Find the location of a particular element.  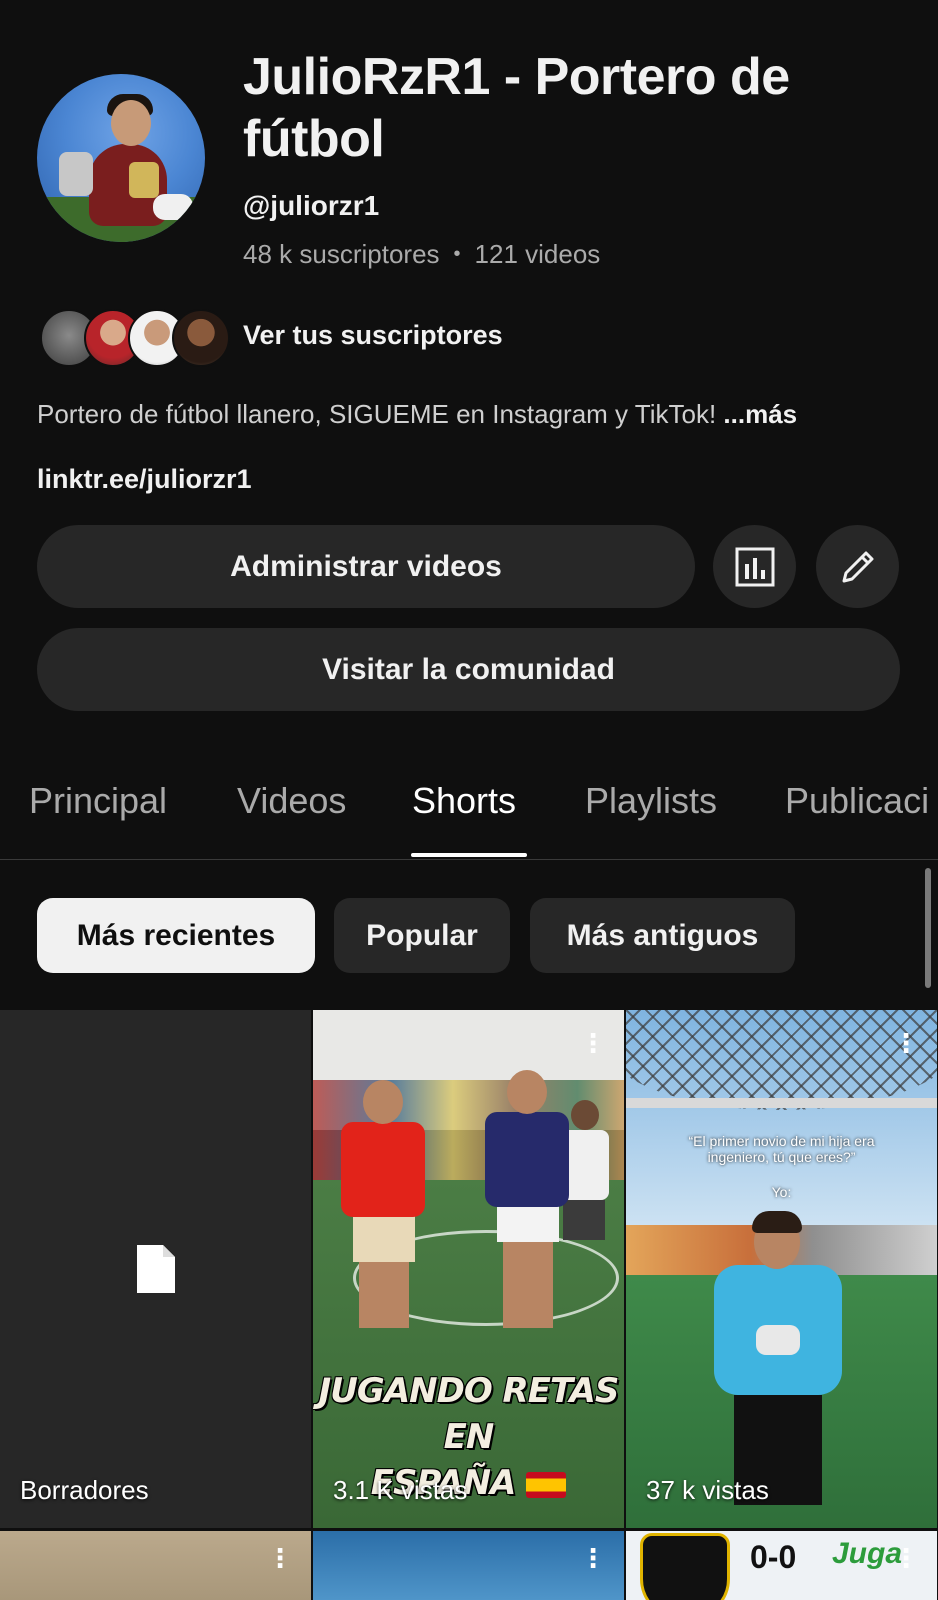

channel-handle: @juliorzr1 is located at coordinates (311, 205).